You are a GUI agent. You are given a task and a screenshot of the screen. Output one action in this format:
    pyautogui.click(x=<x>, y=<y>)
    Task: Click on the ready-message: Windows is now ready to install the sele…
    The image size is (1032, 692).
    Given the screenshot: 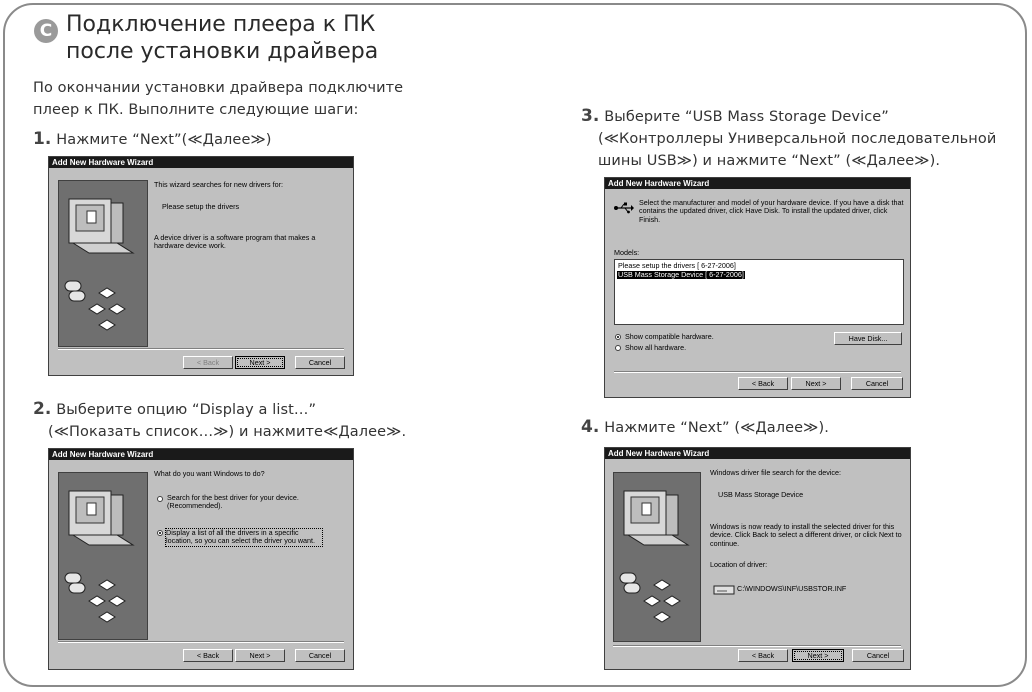 What is the action you would take?
    pyautogui.click(x=806, y=535)
    